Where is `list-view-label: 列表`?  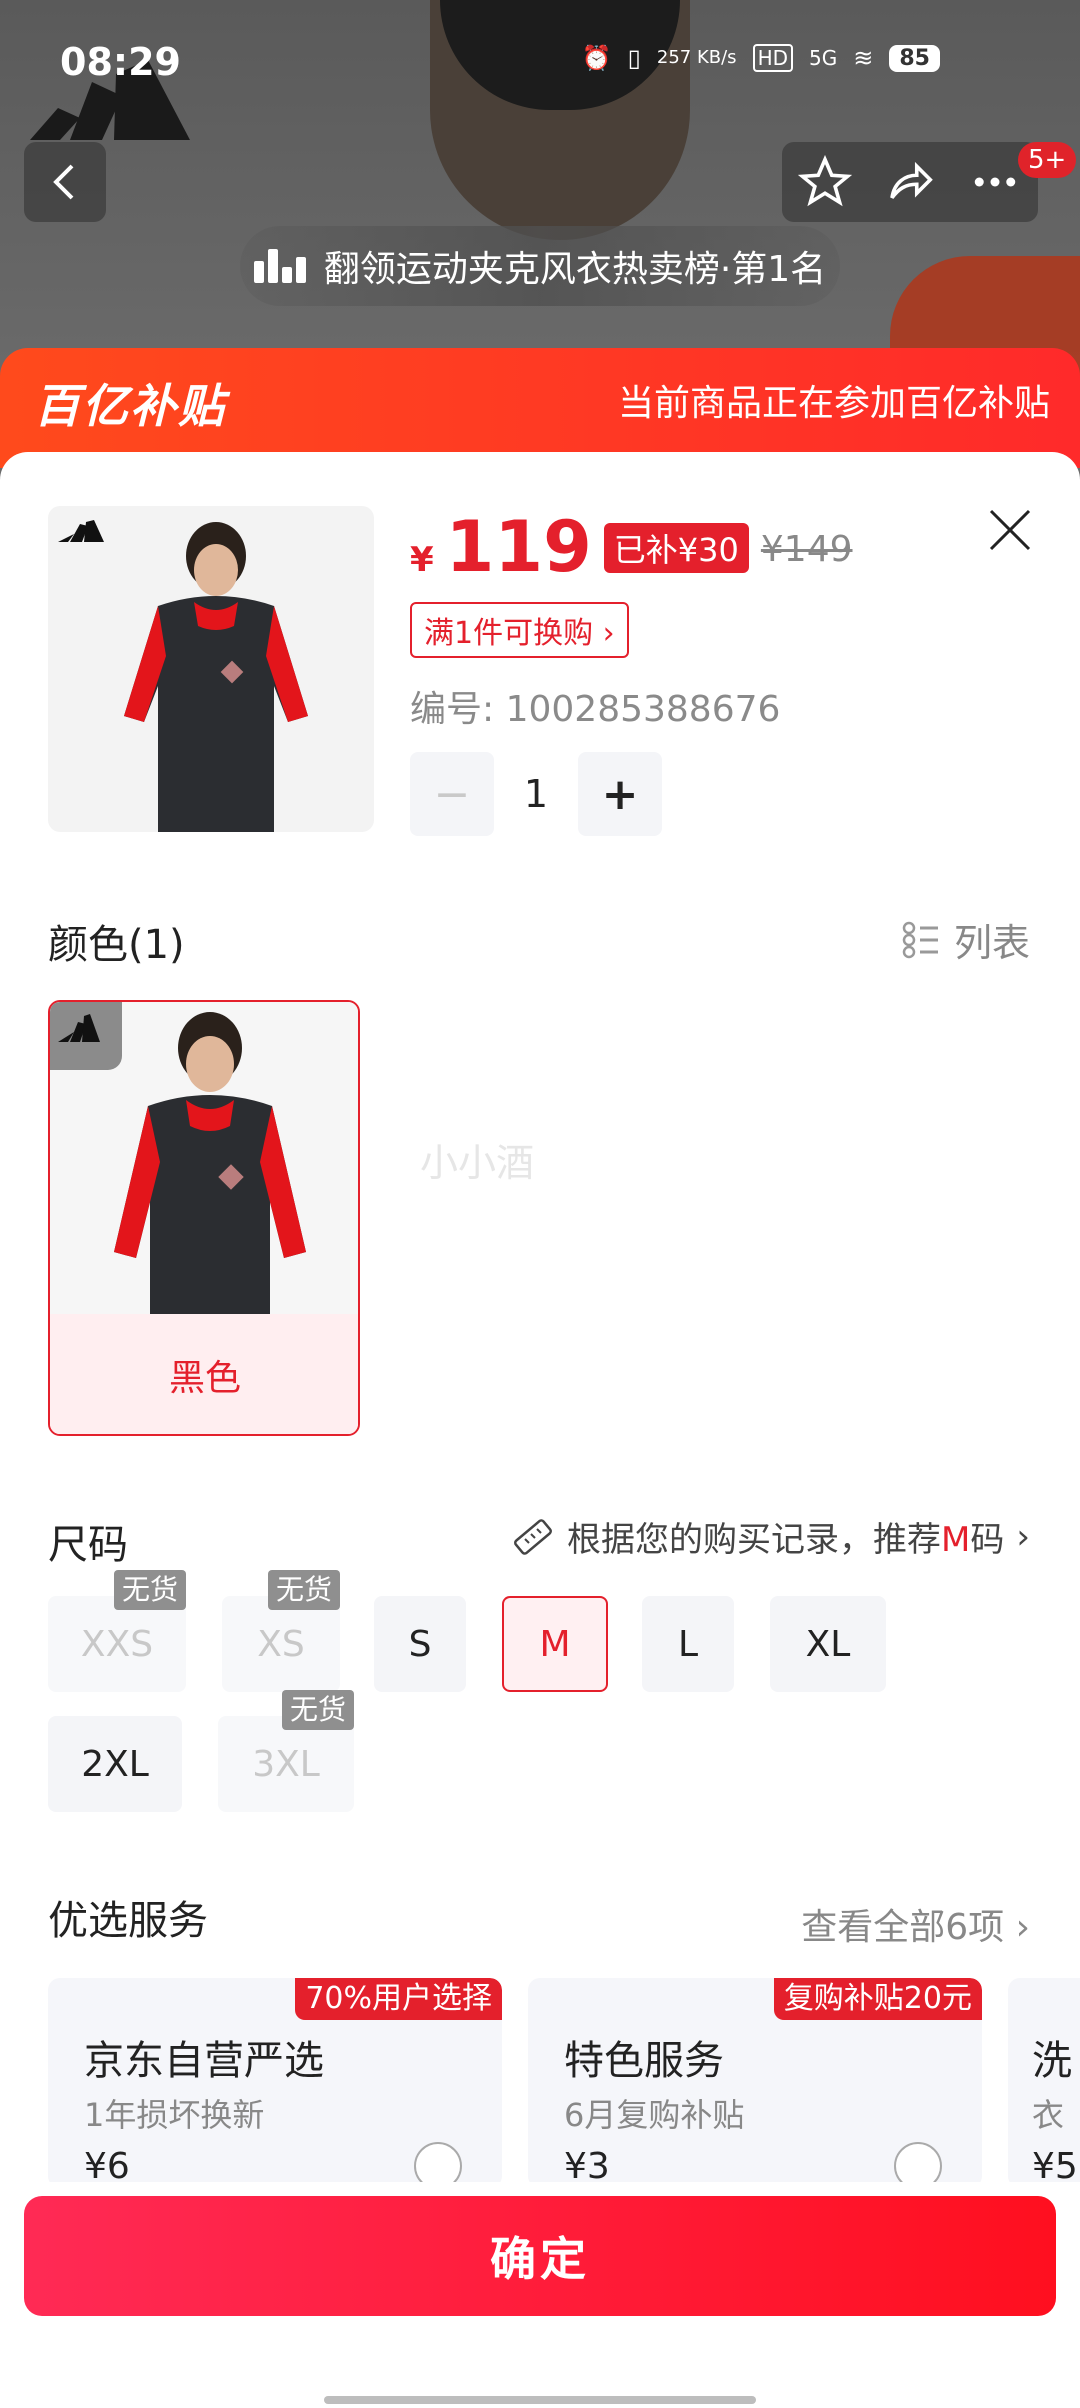 list-view-label: 列表 is located at coordinates (991, 943).